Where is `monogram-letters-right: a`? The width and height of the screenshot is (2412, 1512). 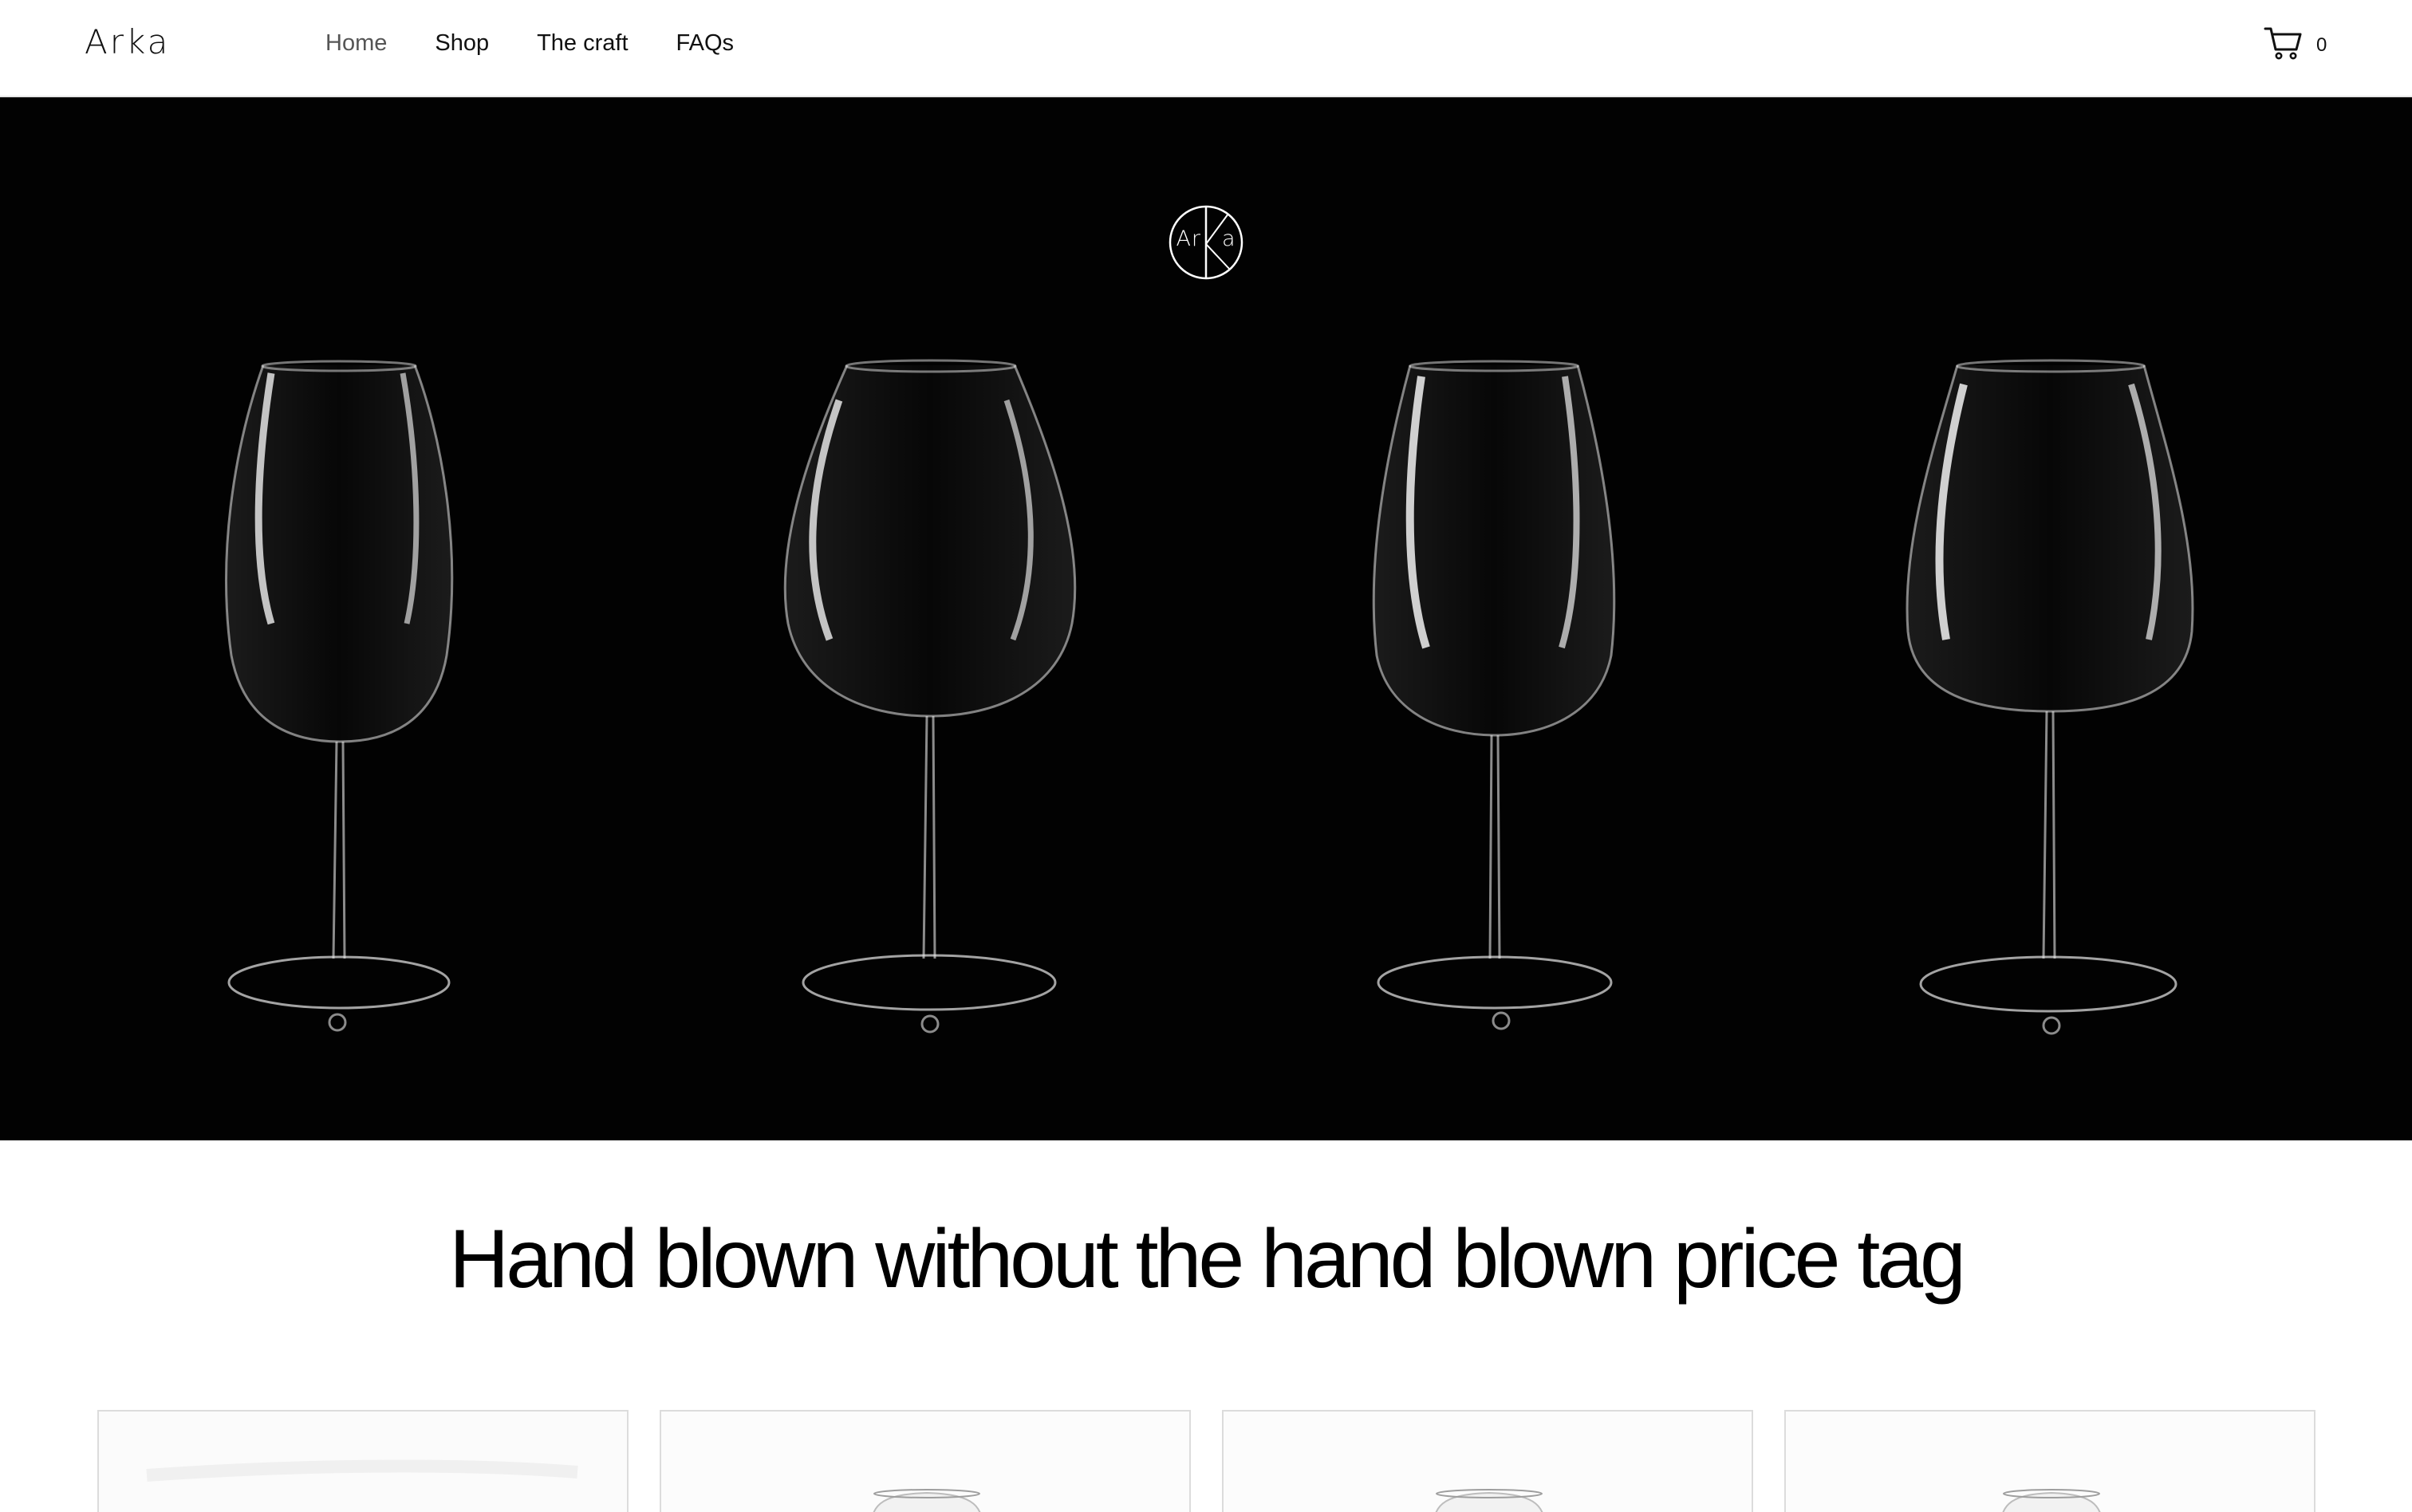
monogram-letters-right: a is located at coordinates (1229, 238).